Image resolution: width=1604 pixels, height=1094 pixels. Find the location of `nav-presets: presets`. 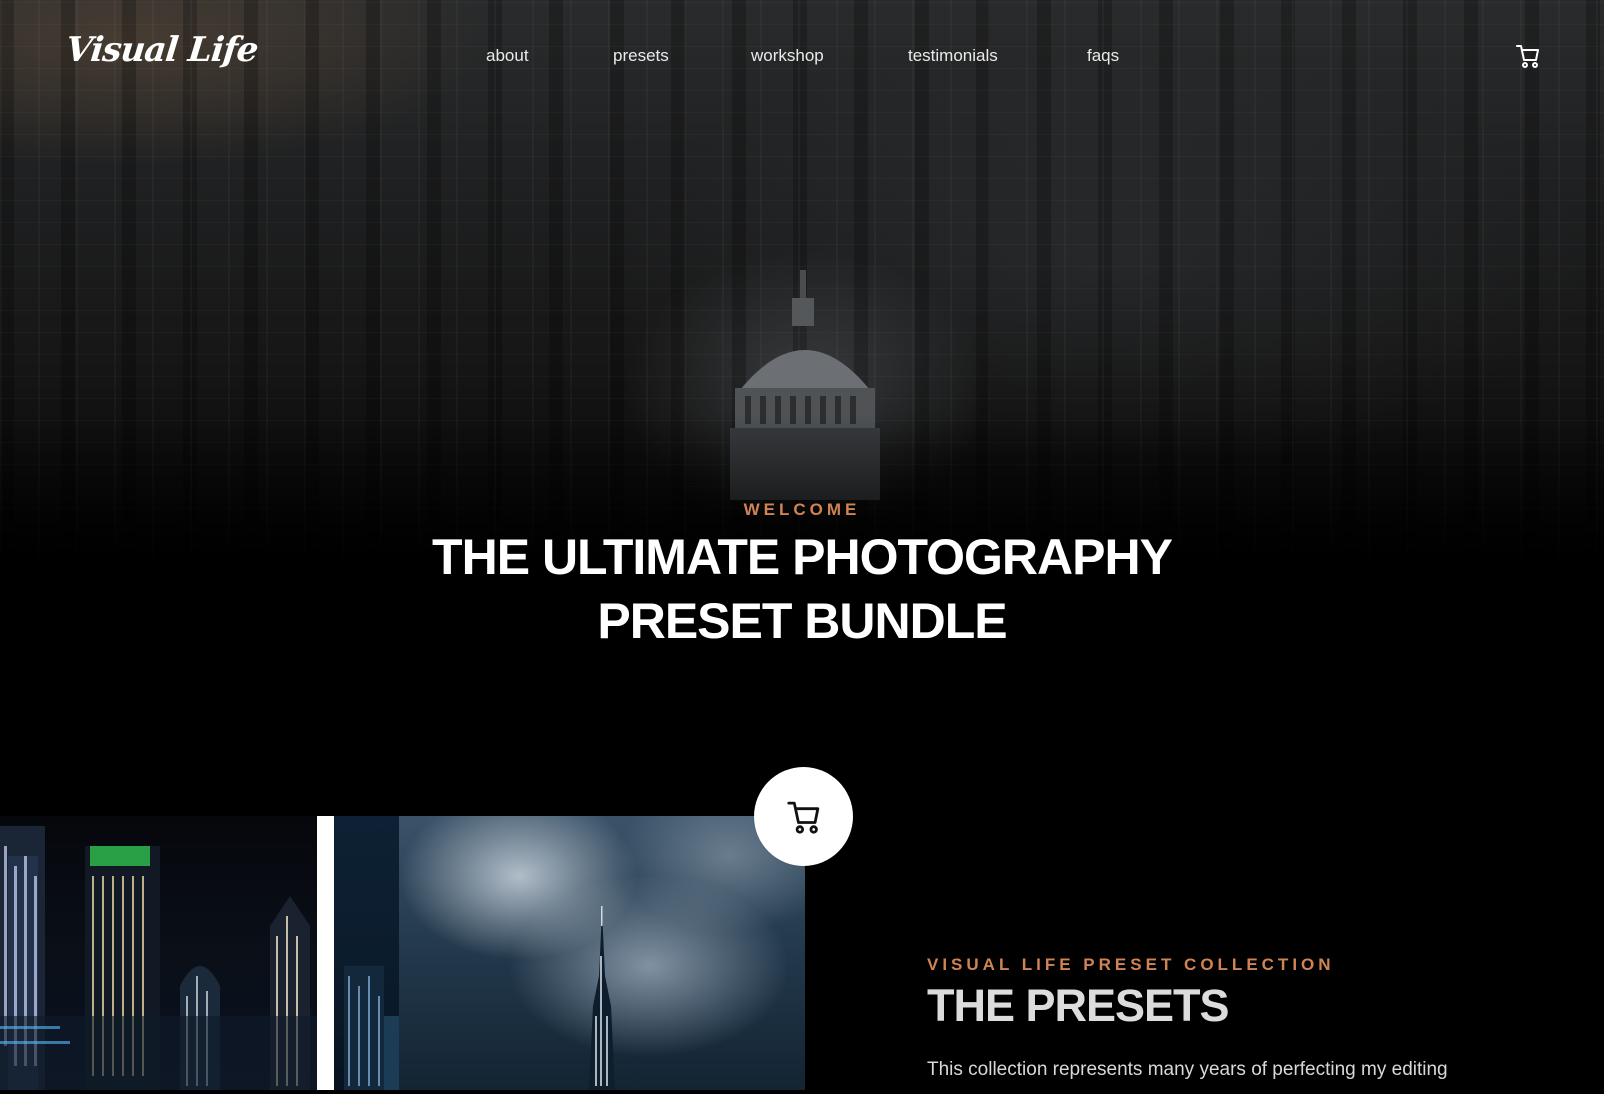

nav-presets: presets is located at coordinates (641, 56).